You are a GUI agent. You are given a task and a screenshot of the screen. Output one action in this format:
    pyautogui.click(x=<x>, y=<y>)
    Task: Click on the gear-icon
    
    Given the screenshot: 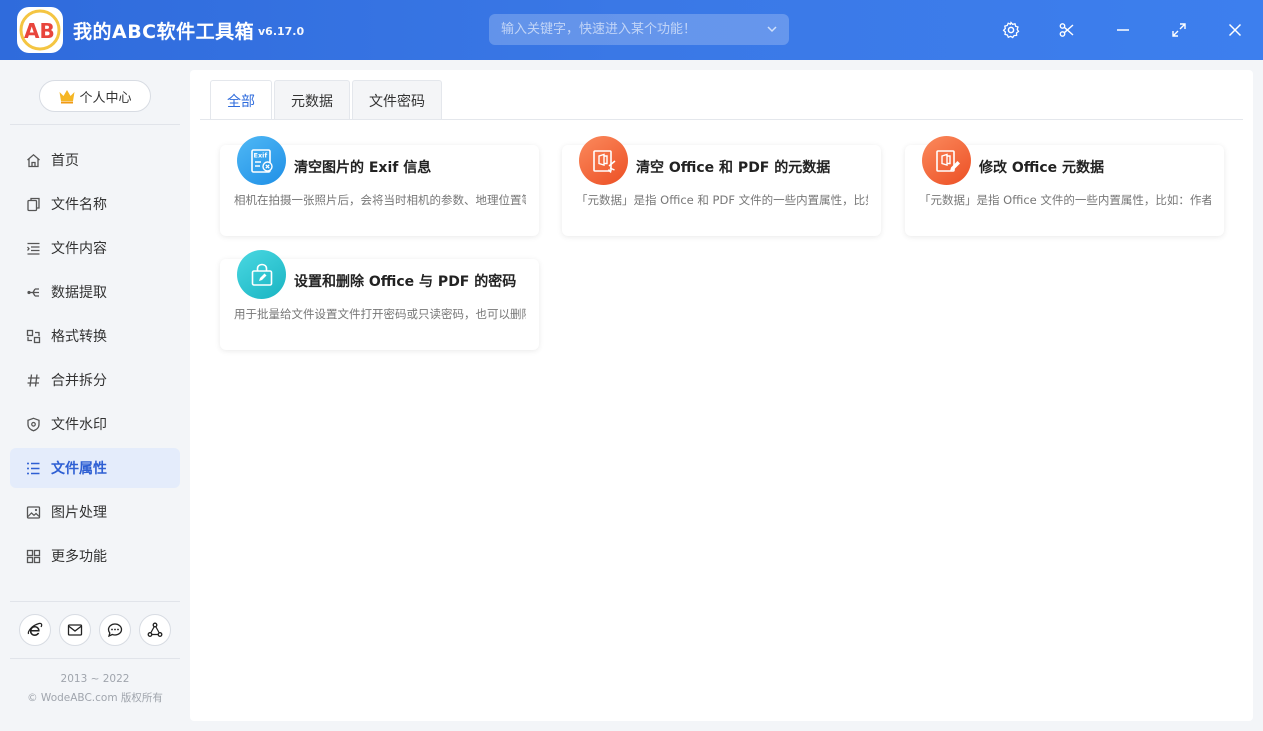 What is the action you would take?
    pyautogui.click(x=1011, y=30)
    